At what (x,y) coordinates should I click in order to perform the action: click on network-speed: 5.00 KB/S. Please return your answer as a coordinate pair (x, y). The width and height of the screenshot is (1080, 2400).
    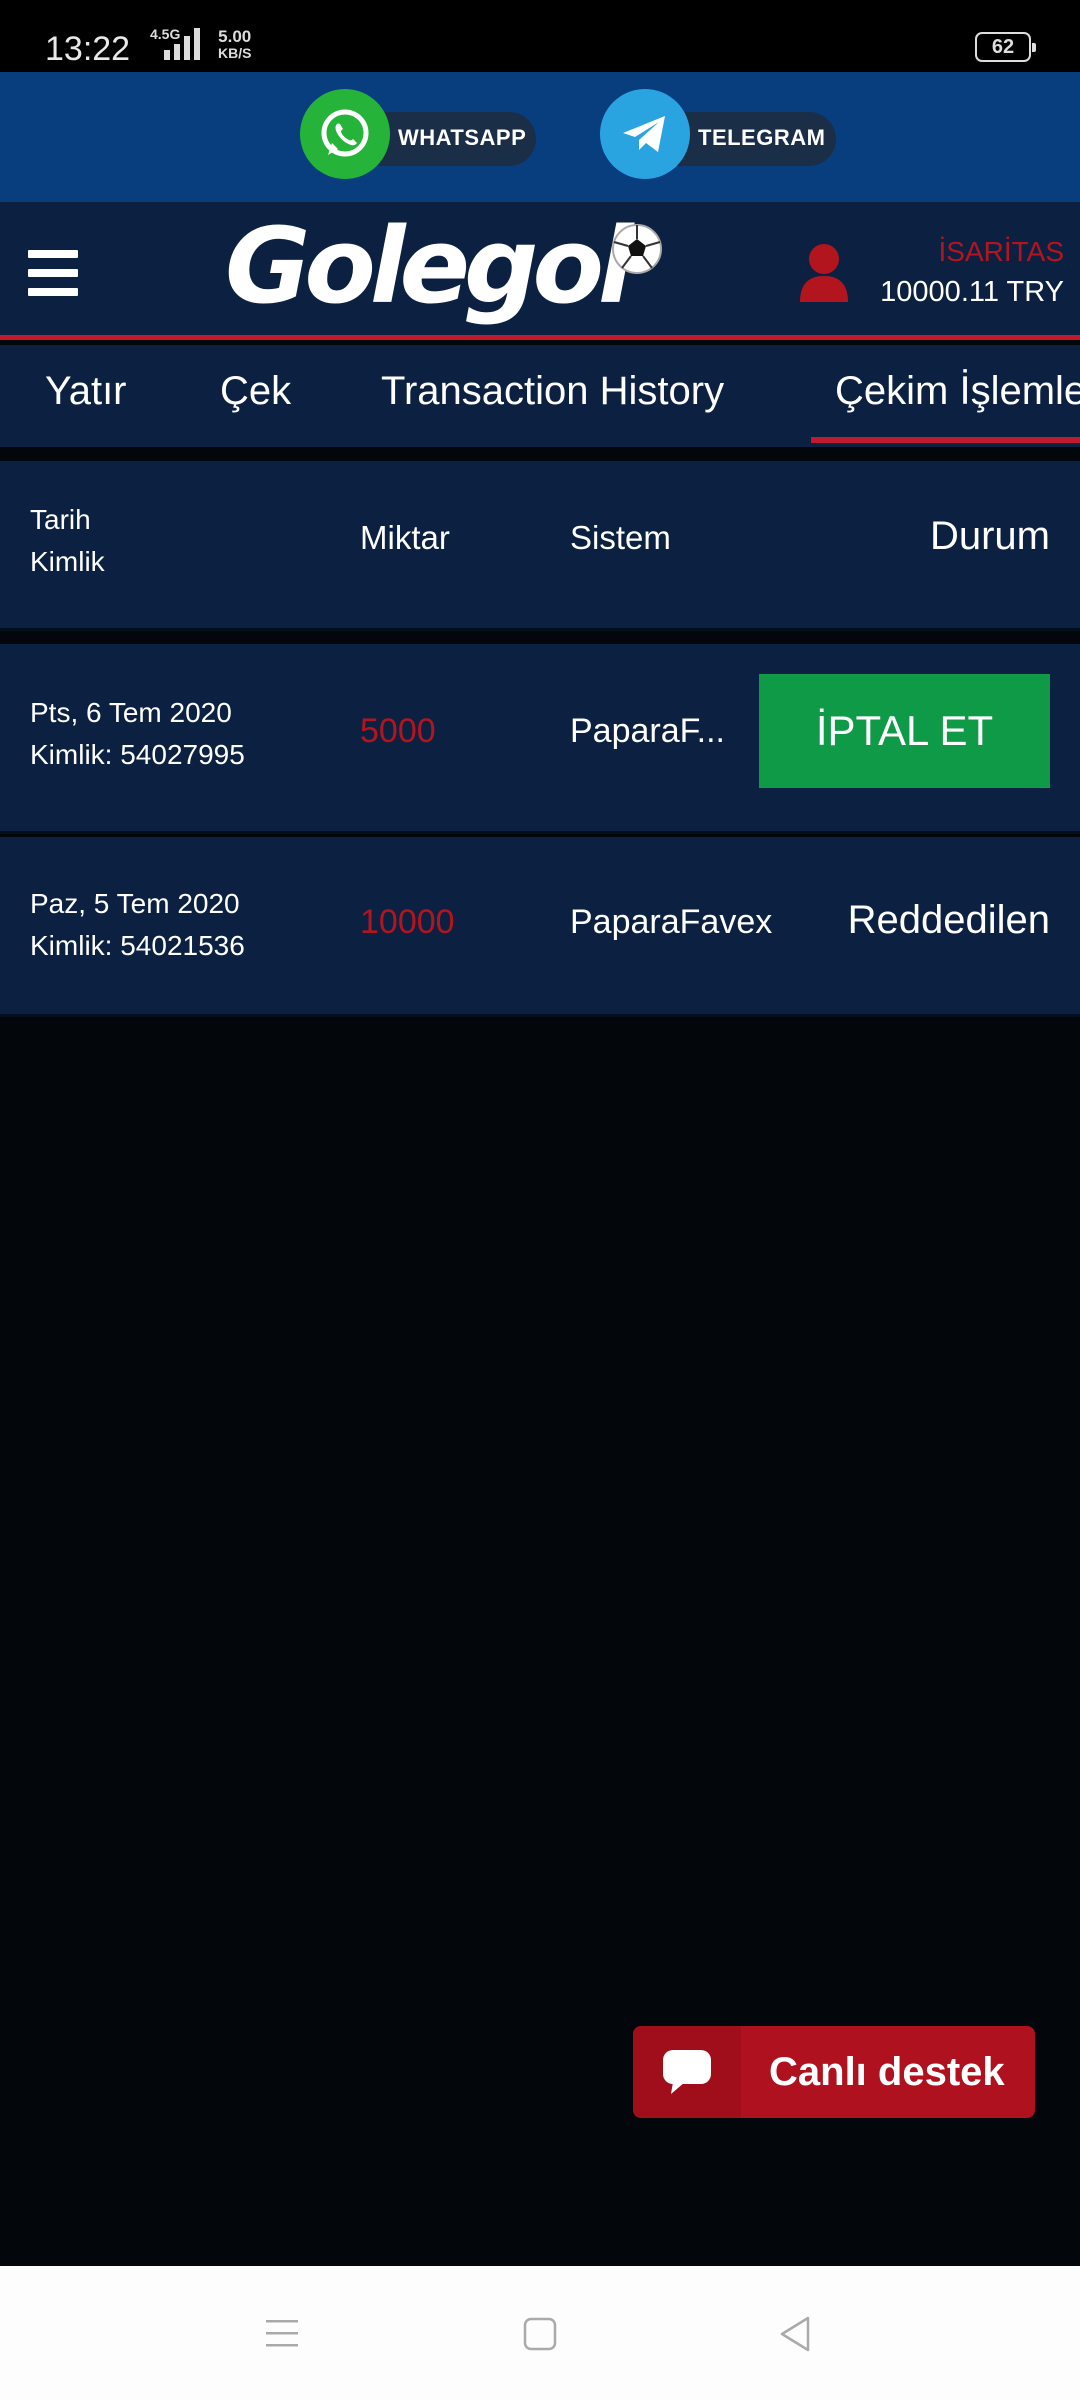
    Looking at the image, I should click on (234, 45).